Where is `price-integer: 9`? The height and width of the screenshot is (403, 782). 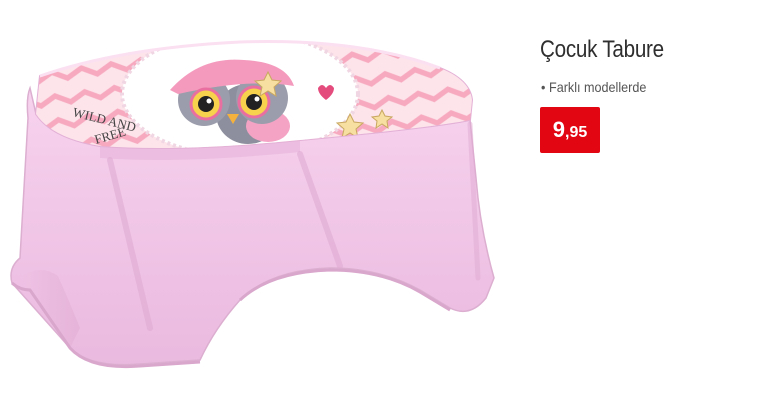
price-integer: 9 is located at coordinates (558, 129).